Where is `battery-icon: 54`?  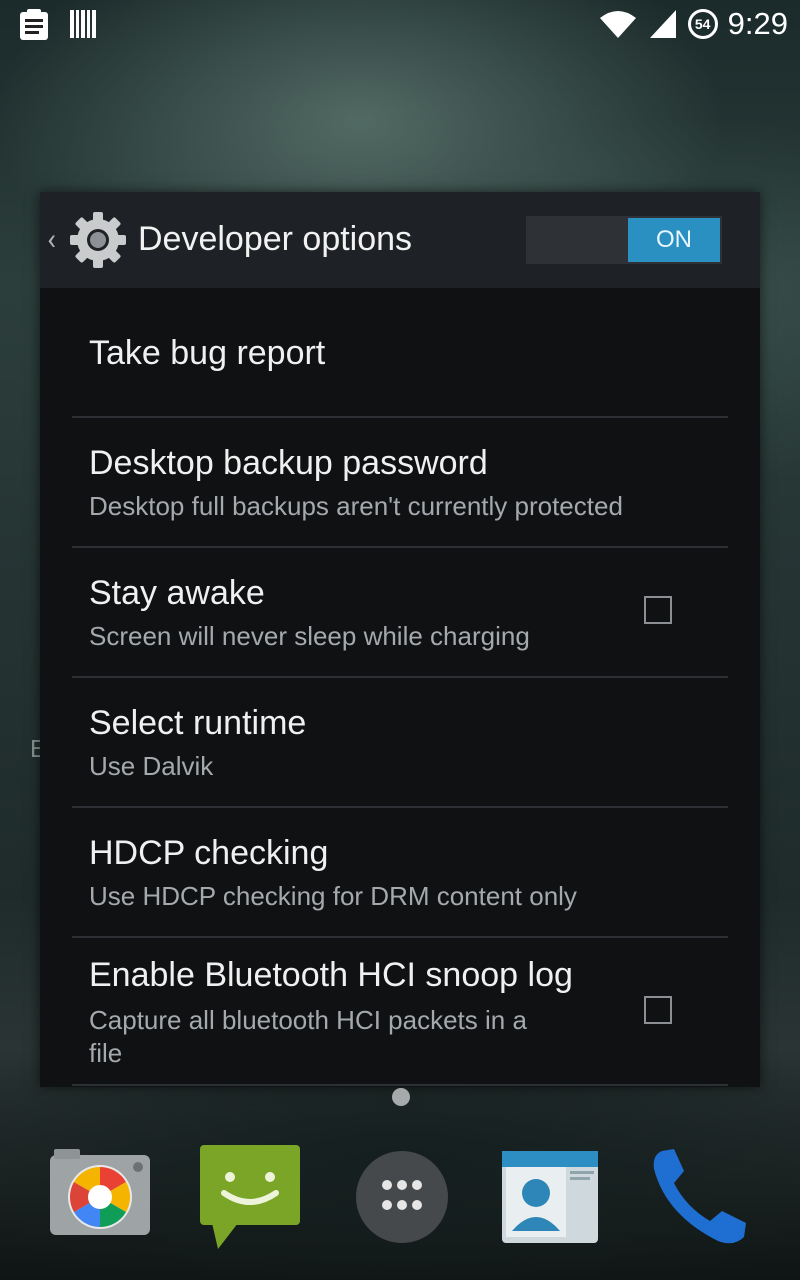 battery-icon: 54 is located at coordinates (702, 24).